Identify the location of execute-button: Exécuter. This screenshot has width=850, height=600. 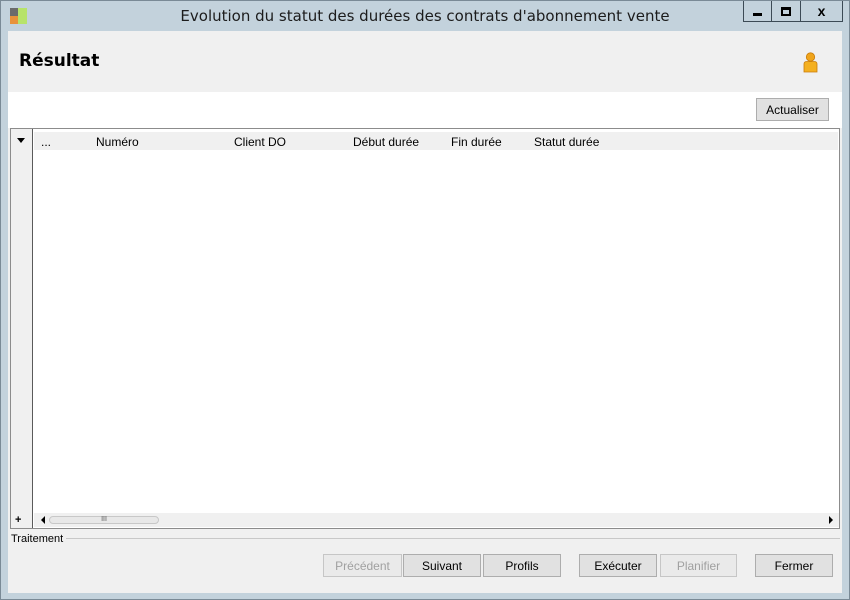
(618, 565).